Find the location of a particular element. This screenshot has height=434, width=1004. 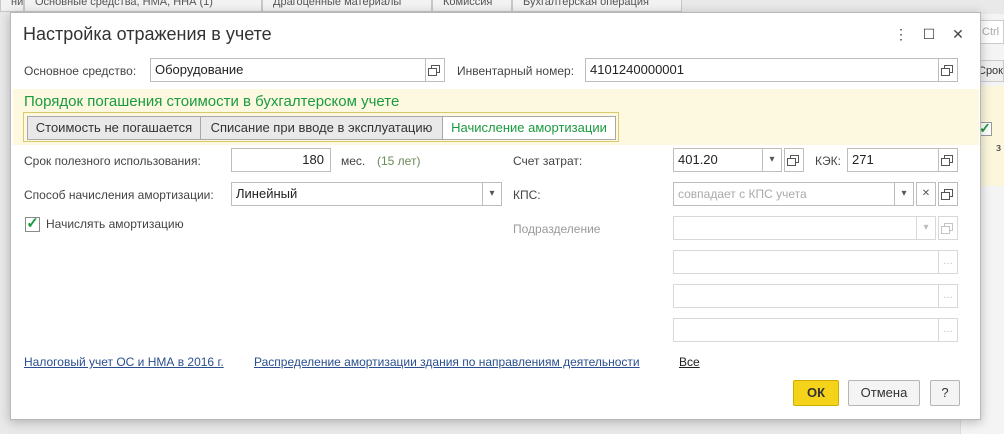

background-label: з is located at coordinates (999, 148).